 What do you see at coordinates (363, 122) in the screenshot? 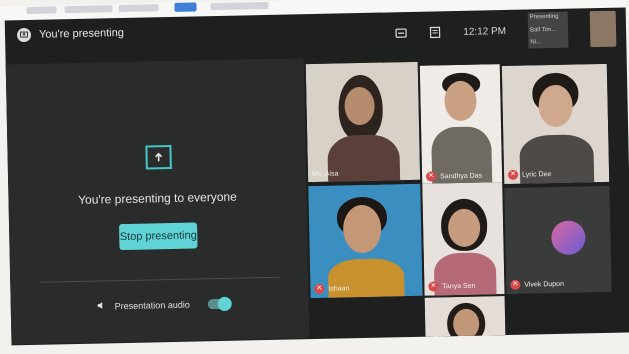
I see `participant-tile: Ms. Aisa` at bounding box center [363, 122].